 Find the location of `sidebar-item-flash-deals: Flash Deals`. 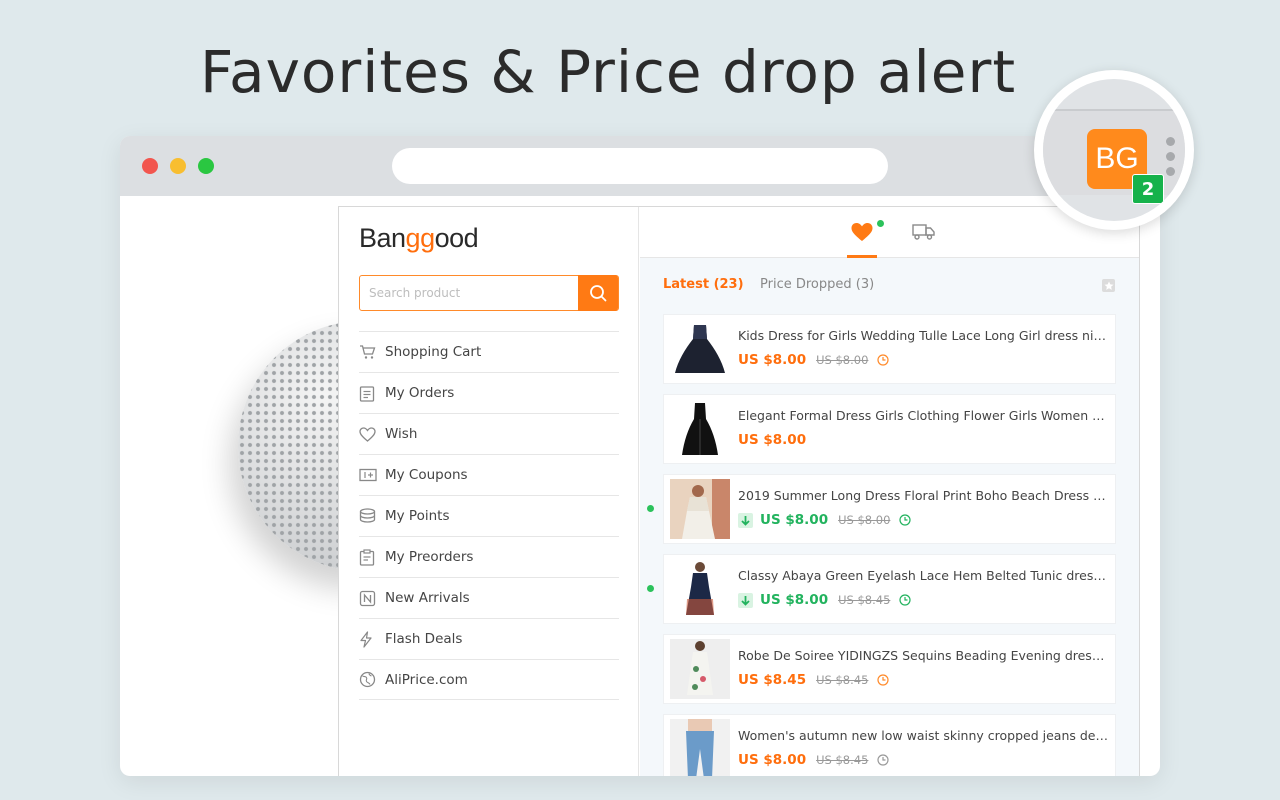

sidebar-item-flash-deals: Flash Deals is located at coordinates (489, 638).